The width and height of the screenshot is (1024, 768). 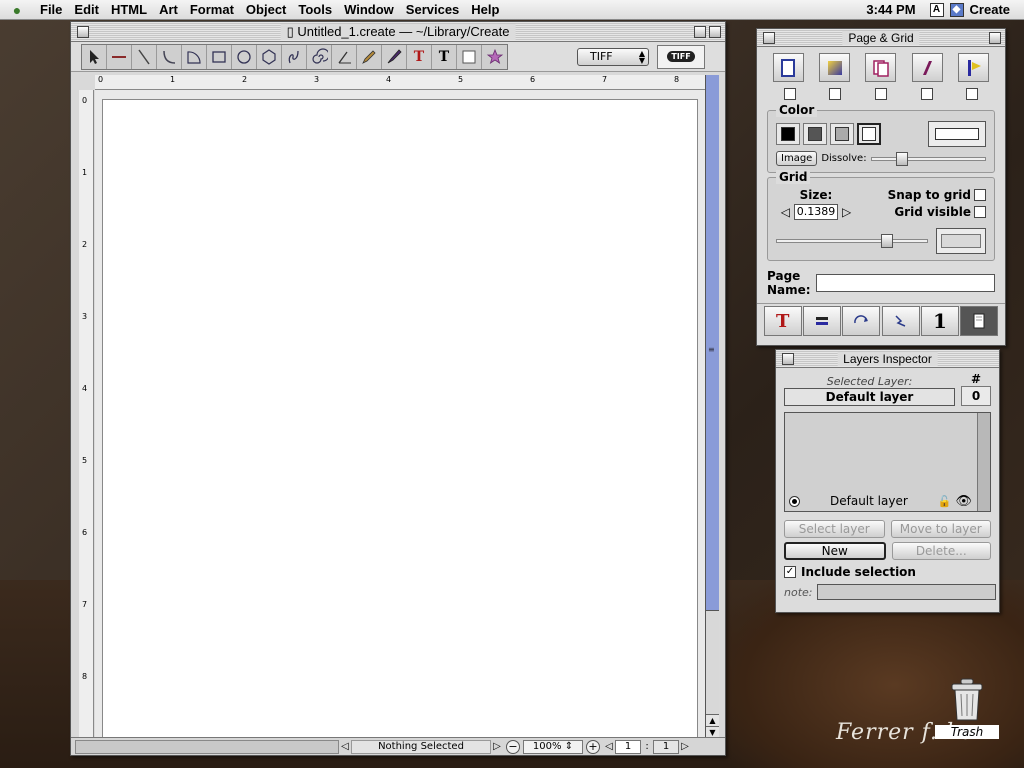 I want to click on zoom-button, so click(x=700, y=31).